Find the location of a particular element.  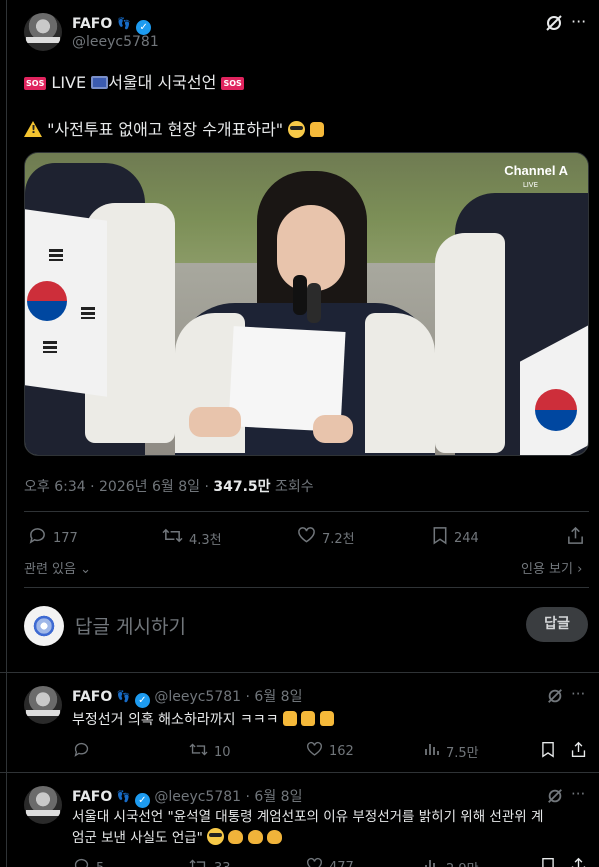

reply-header: FAFO 👣 ✓ @leeyc5781 · 6월 8일 is located at coordinates (187, 697).